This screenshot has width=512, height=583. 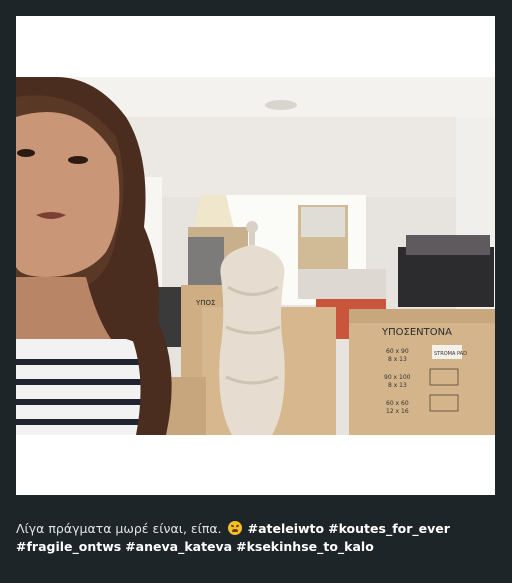 I want to click on box-size-3: 90 x 100, so click(x=397, y=377).